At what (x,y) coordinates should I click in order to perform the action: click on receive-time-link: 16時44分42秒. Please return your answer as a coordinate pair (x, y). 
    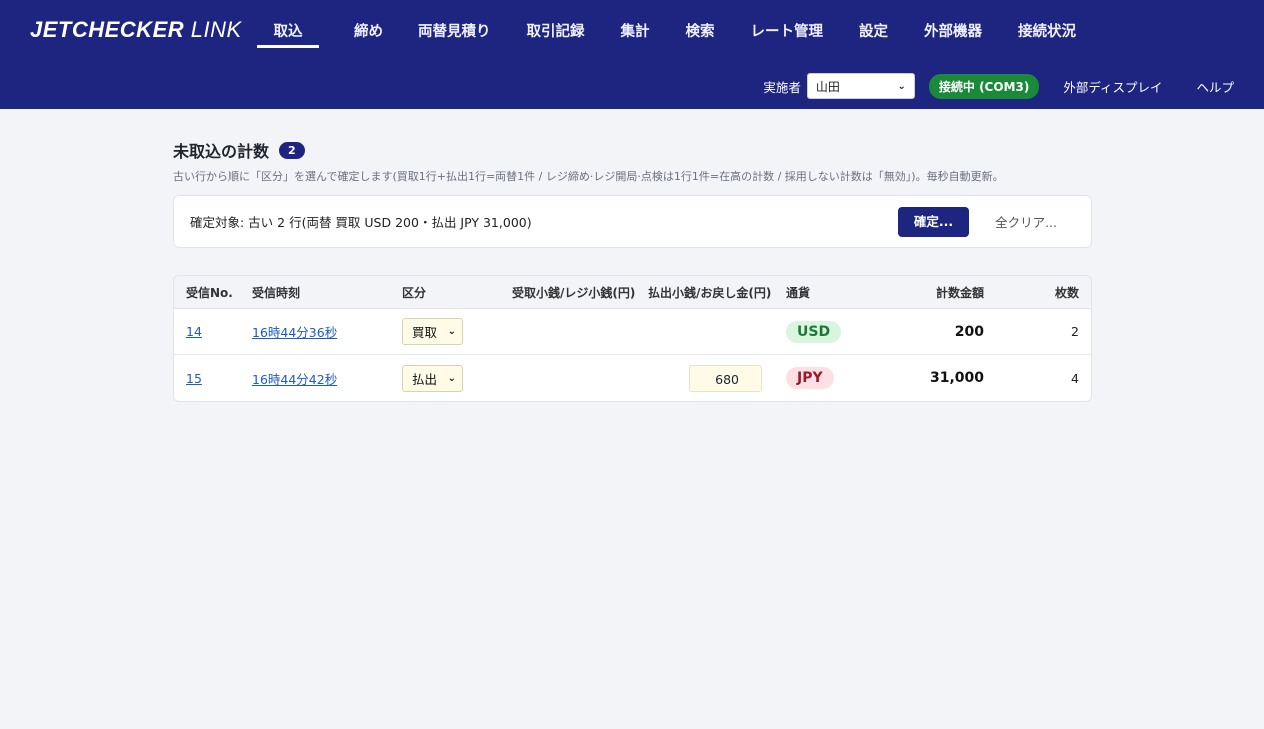
    Looking at the image, I should click on (294, 378).